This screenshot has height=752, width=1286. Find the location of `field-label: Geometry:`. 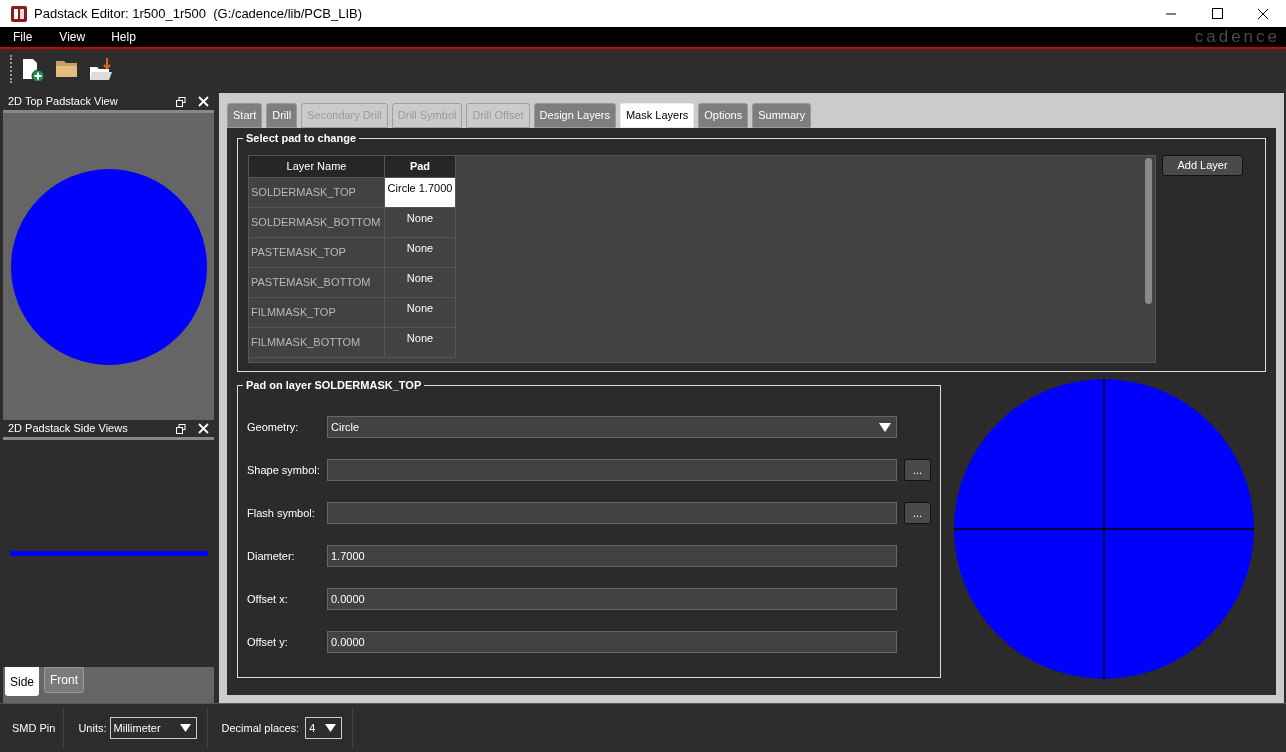

field-label: Geometry: is located at coordinates (273, 427).